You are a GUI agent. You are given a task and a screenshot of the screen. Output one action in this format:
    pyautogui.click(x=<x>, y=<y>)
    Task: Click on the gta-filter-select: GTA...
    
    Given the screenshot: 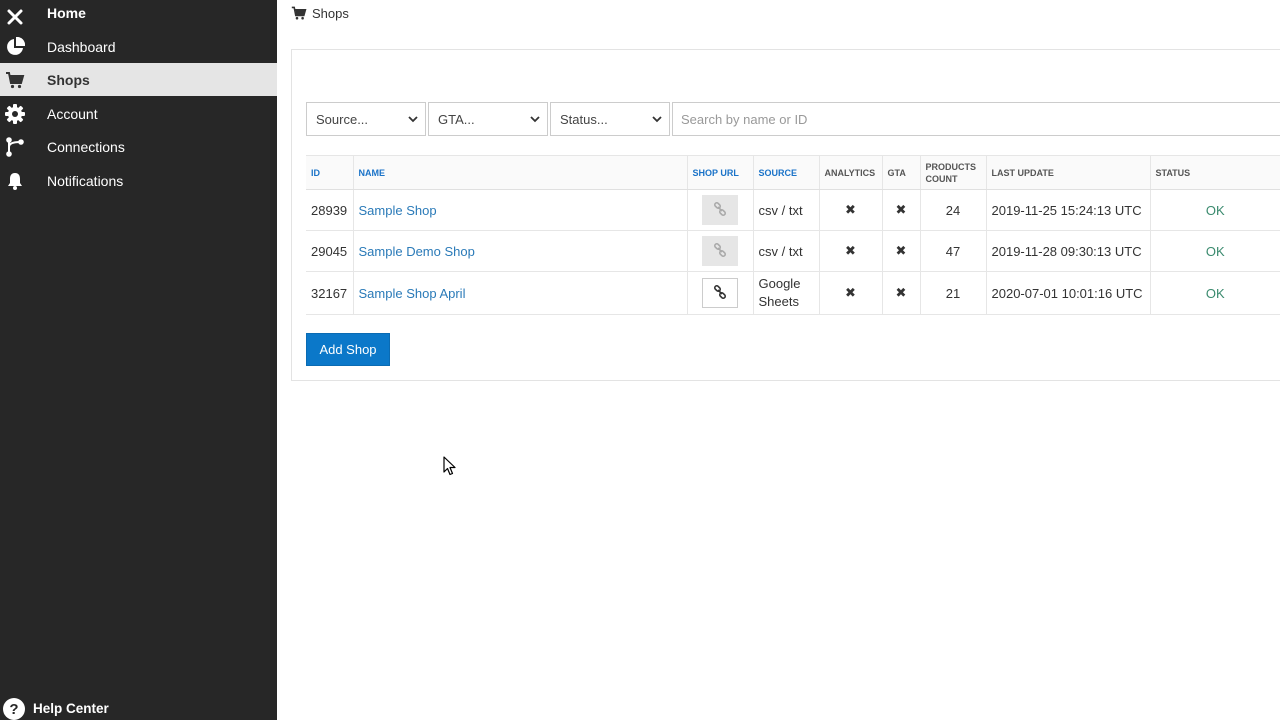 What is the action you would take?
    pyautogui.click(x=488, y=119)
    